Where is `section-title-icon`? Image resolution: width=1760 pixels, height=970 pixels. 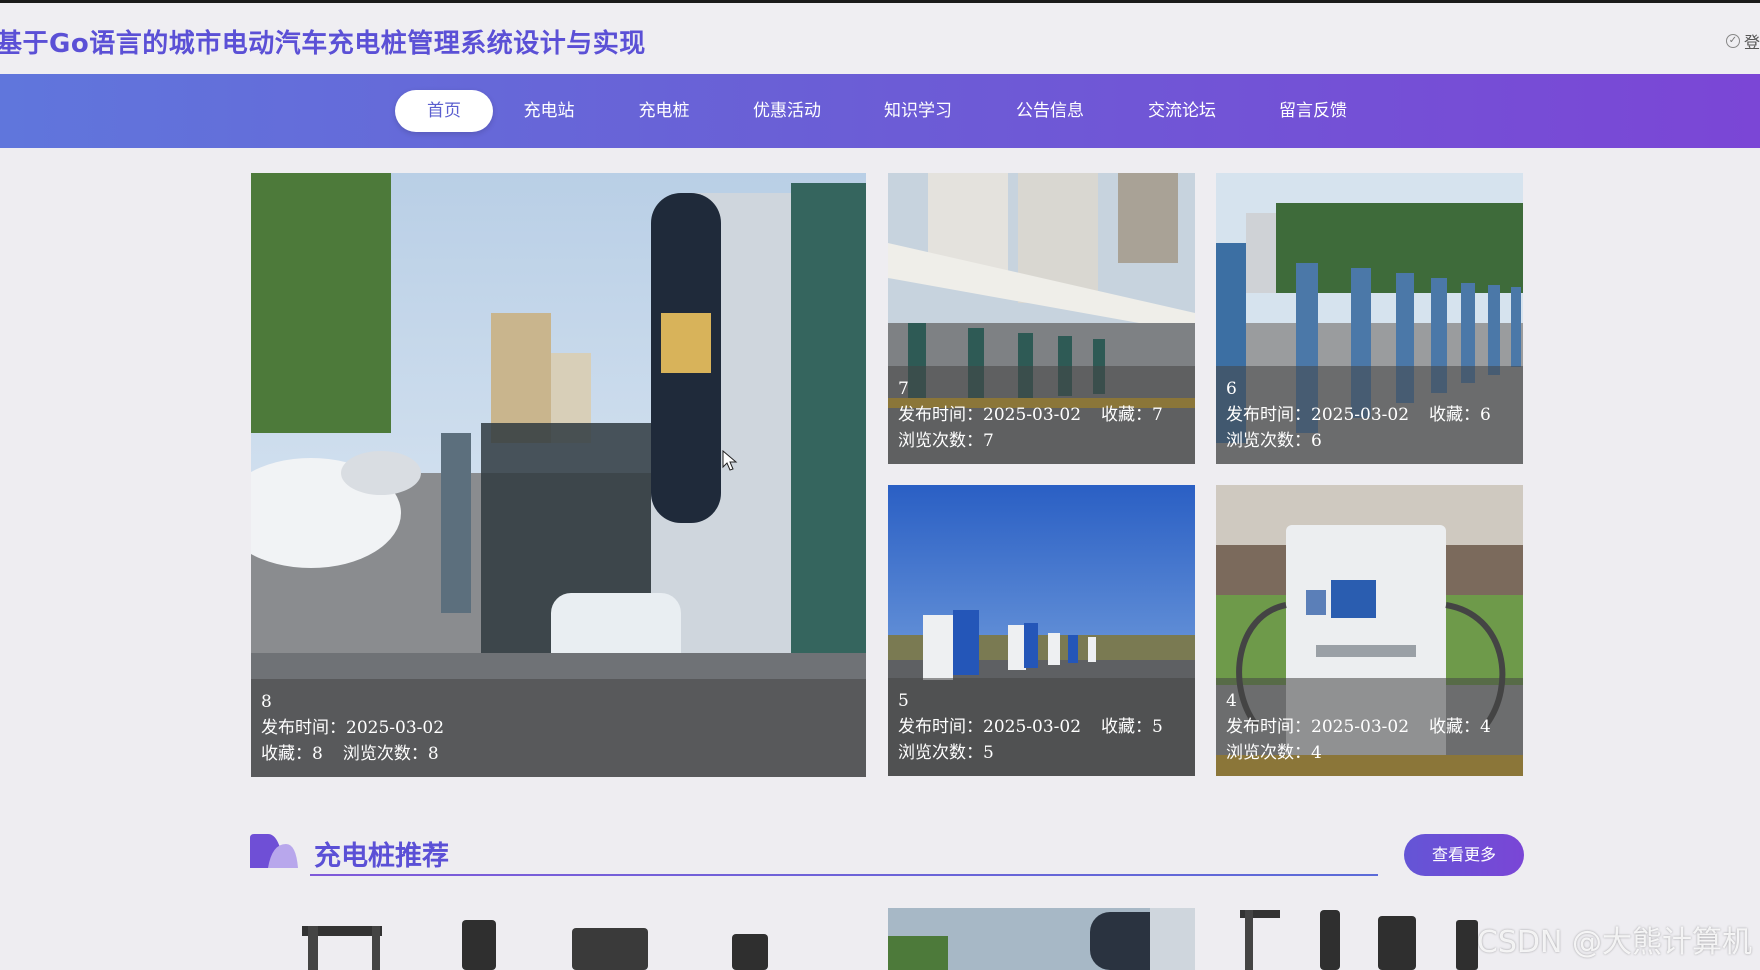 section-title-icon is located at coordinates (274, 851).